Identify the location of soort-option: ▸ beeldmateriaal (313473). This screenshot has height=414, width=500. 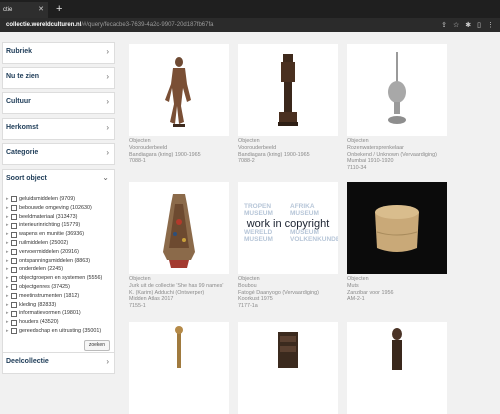
(60, 217).